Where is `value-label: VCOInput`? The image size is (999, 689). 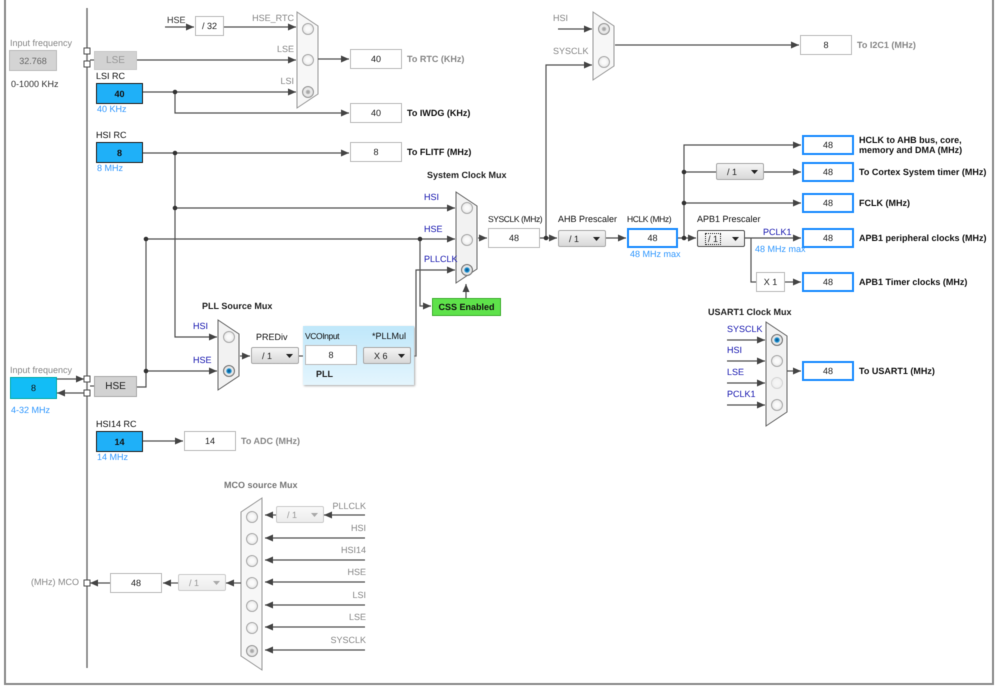 value-label: VCOInput is located at coordinates (322, 336).